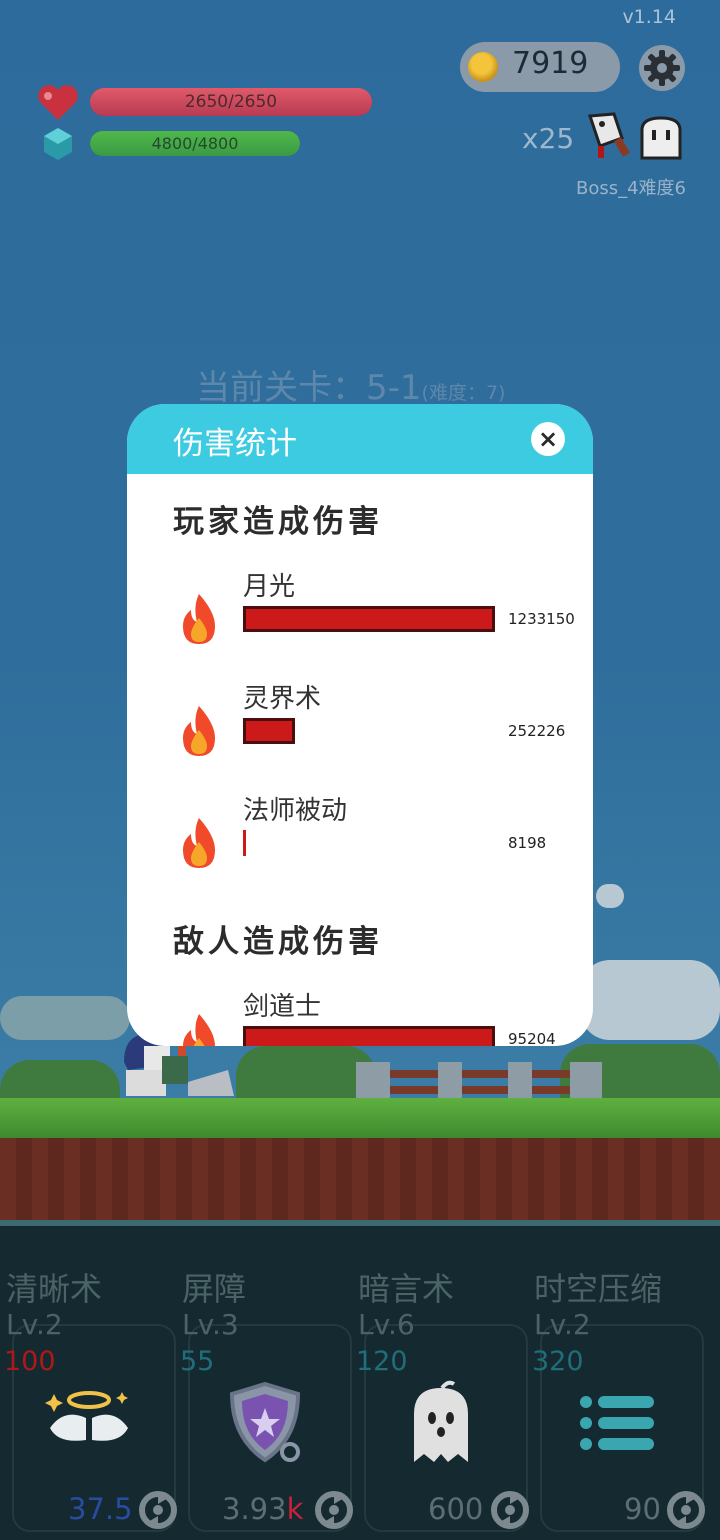 Image resolution: width=720 pixels, height=1540 pixels. I want to click on skill-value: 37.5, so click(100, 1509).